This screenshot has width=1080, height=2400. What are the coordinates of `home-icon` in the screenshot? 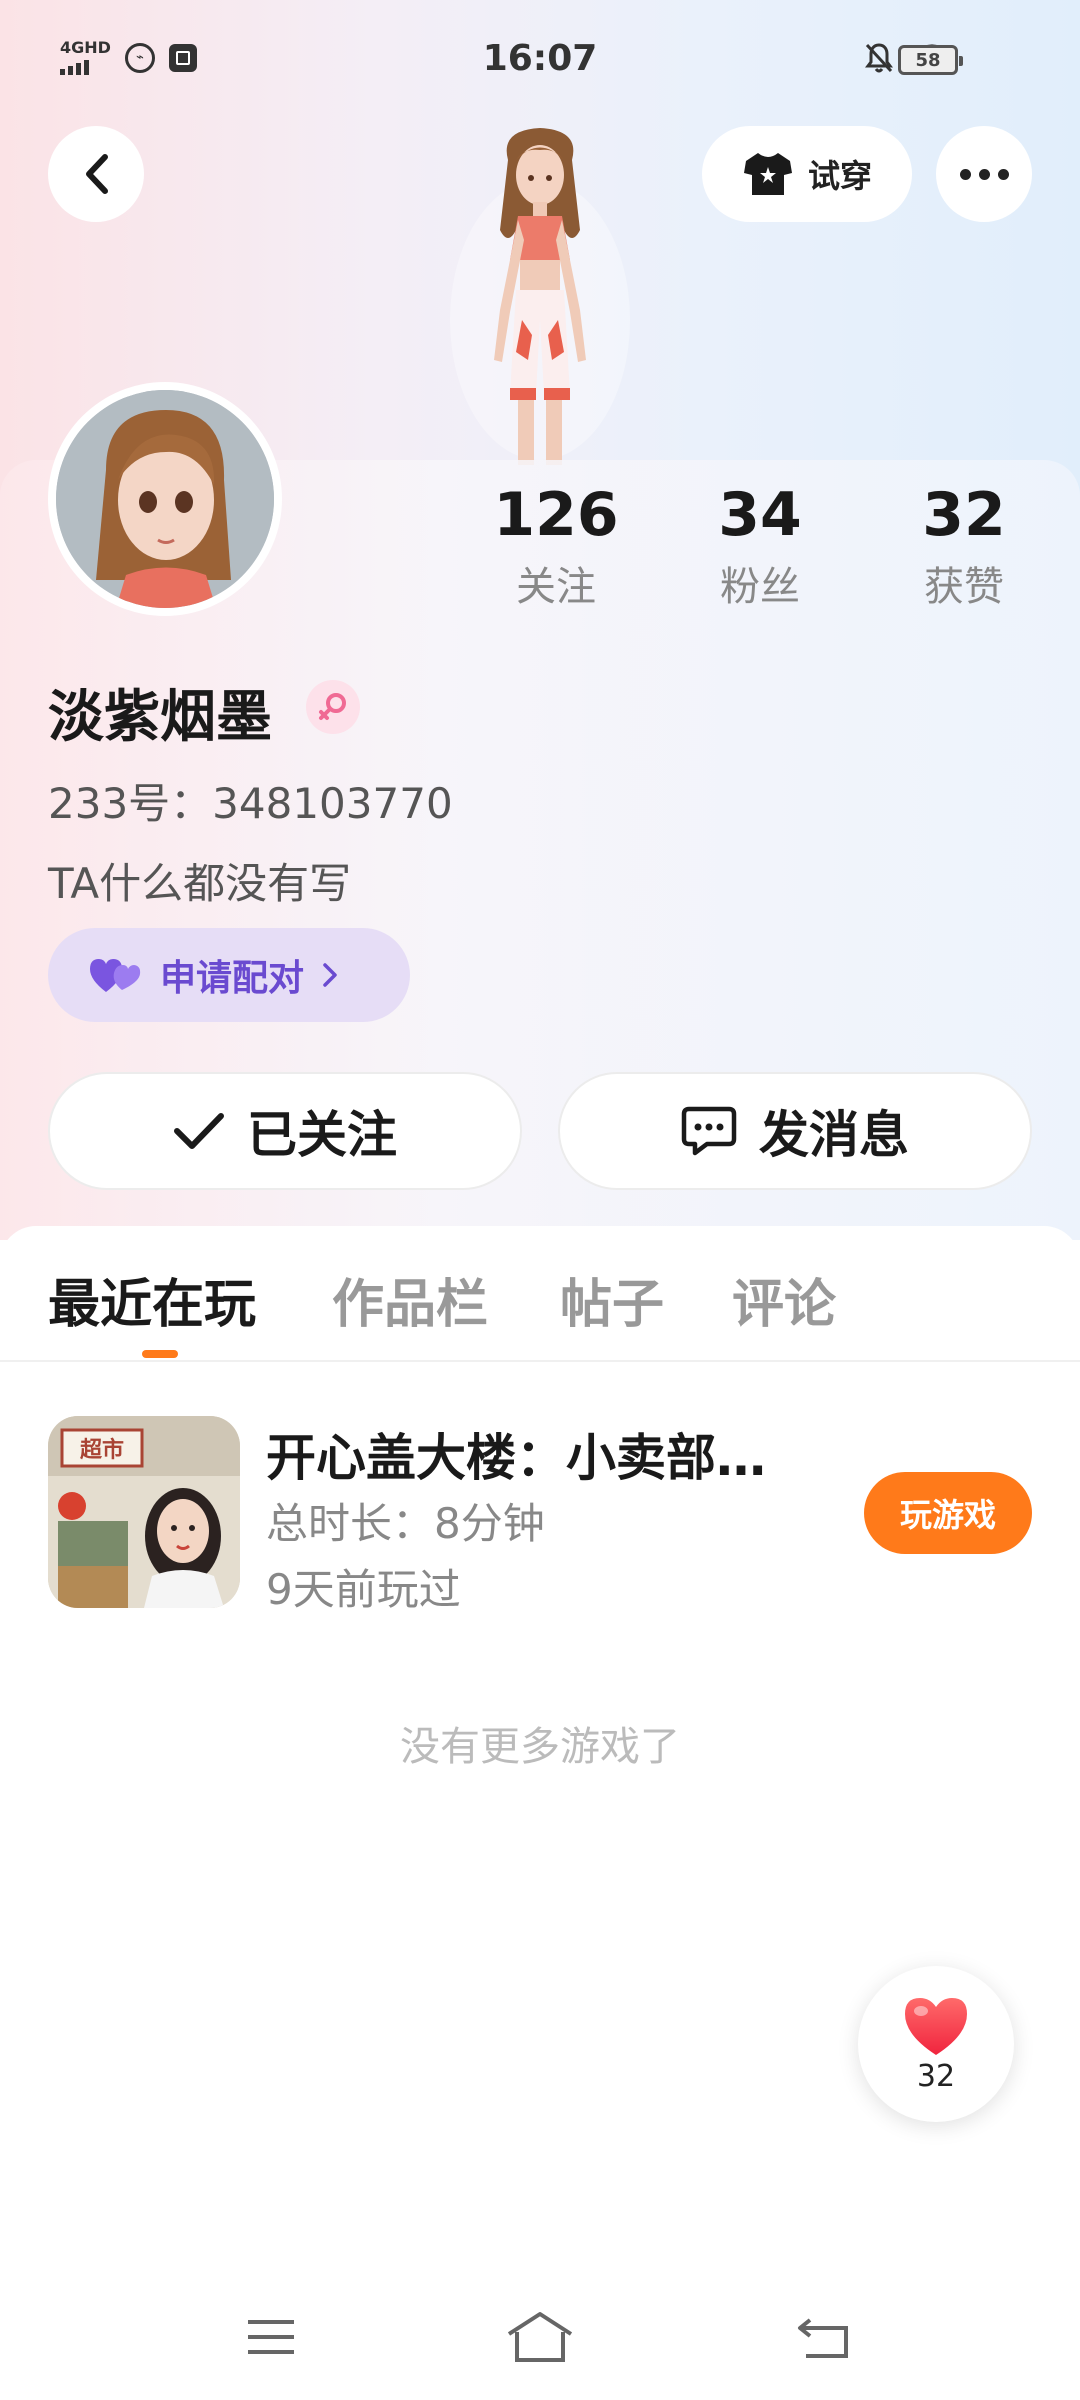 It's located at (540, 2337).